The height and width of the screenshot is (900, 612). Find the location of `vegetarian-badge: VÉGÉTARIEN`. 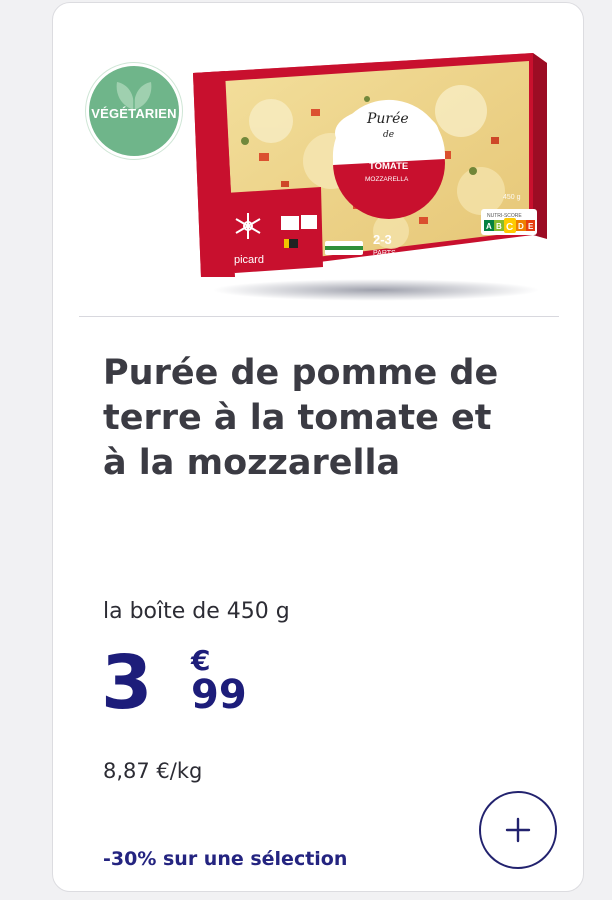

vegetarian-badge: VÉGÉTARIEN is located at coordinates (134, 111).